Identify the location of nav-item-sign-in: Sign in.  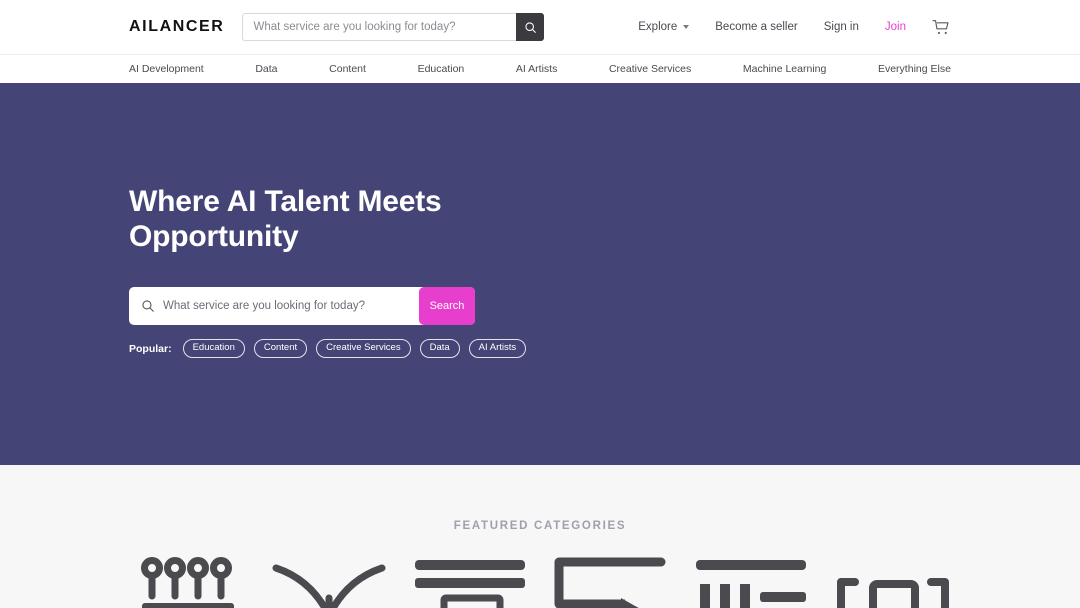
(841, 27).